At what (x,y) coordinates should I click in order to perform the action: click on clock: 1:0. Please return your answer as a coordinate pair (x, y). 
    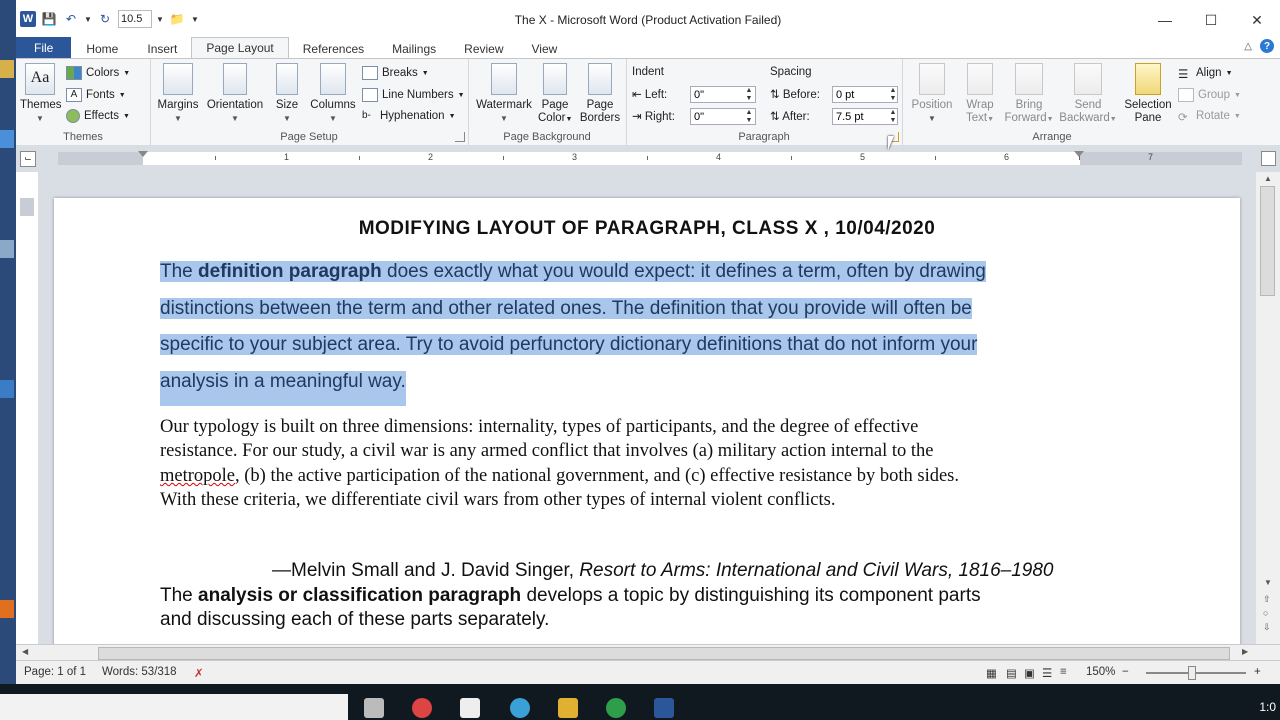
    Looking at the image, I should click on (1267, 707).